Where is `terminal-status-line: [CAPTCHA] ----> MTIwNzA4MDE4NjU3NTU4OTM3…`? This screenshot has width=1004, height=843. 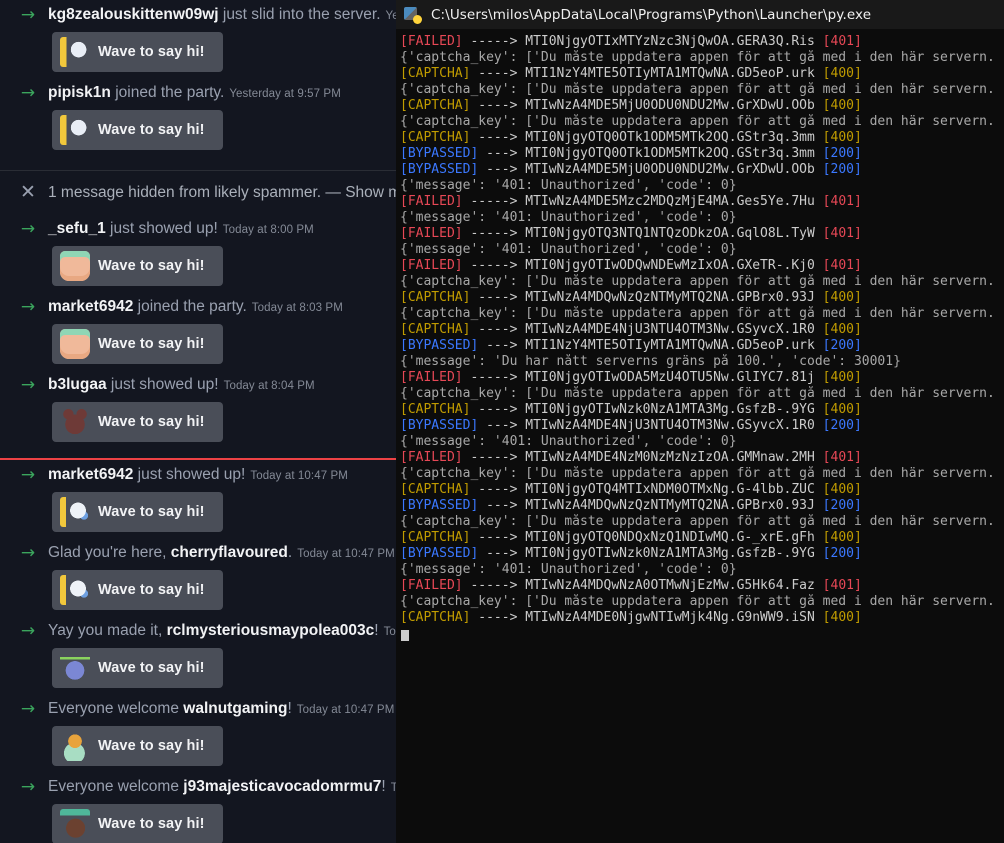 terminal-status-line: [CAPTCHA] ----> MTIwNzA4MDE4NjU3NTU4OTM3… is located at coordinates (702, 330).